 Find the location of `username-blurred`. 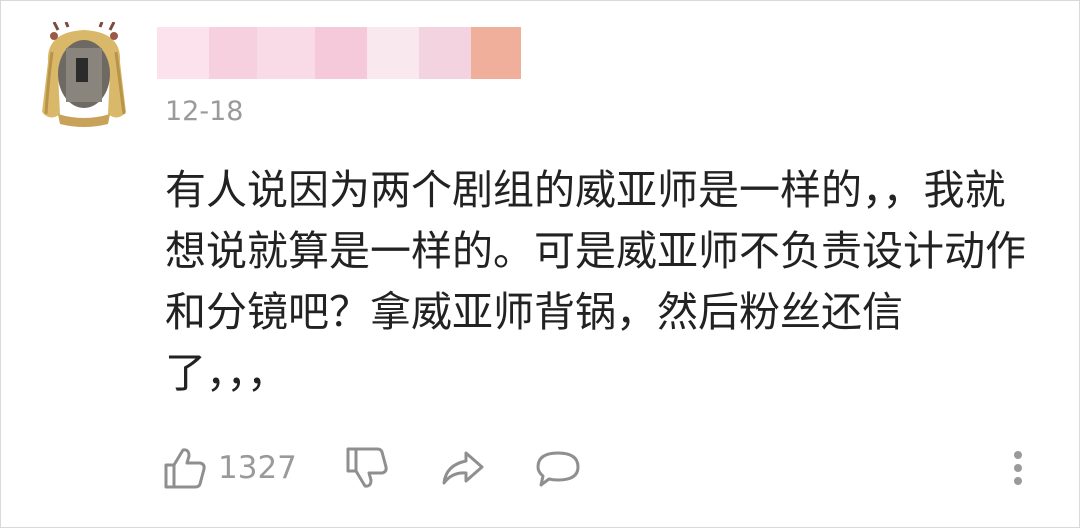

username-blurred is located at coordinates (340, 53).